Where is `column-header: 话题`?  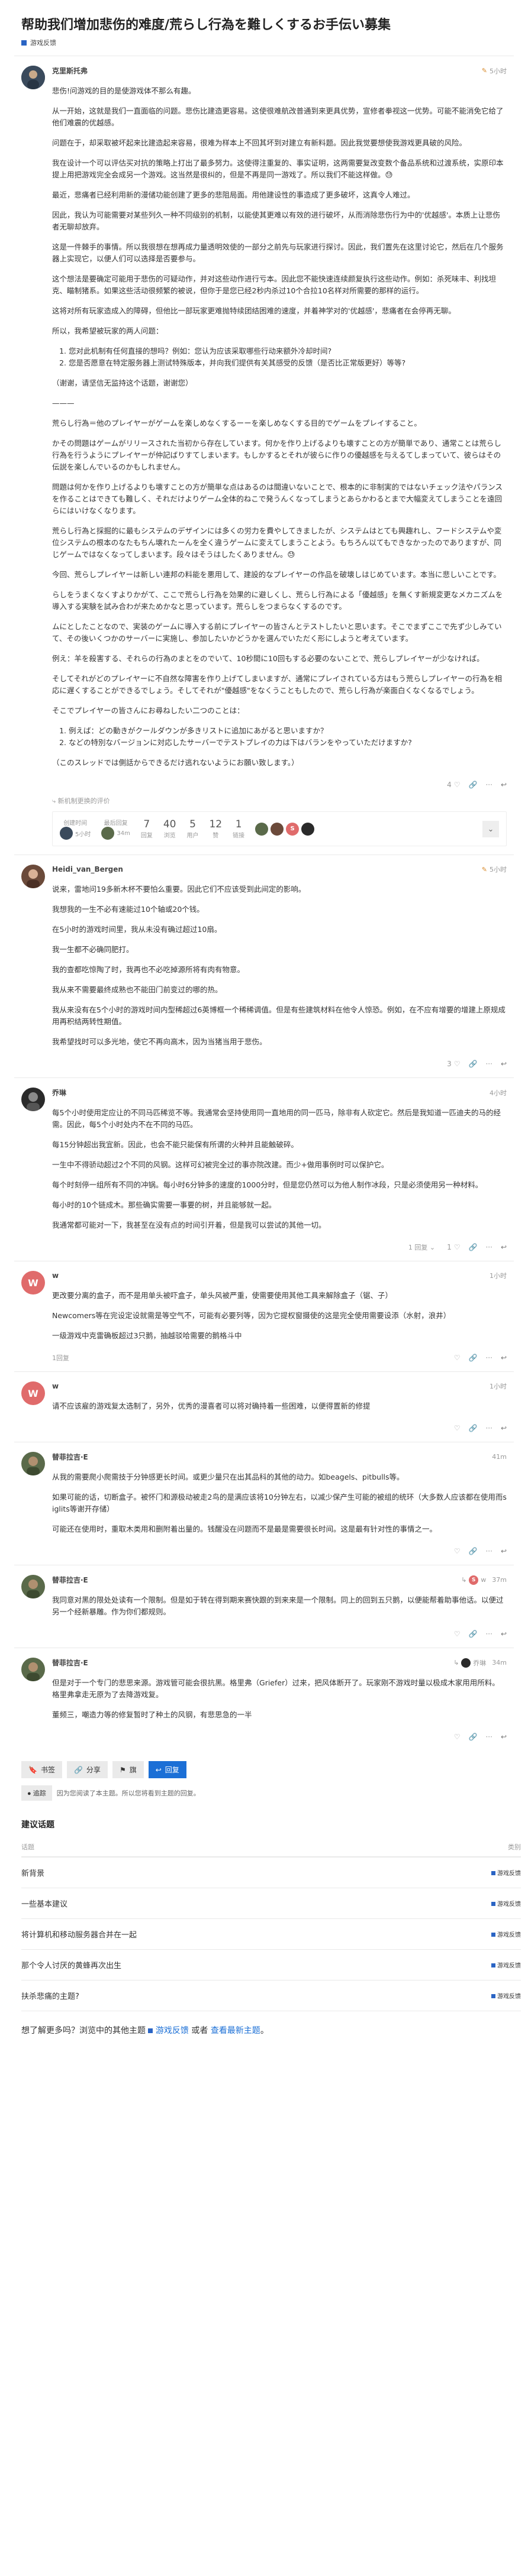 column-header: 话题 is located at coordinates (220, 1847).